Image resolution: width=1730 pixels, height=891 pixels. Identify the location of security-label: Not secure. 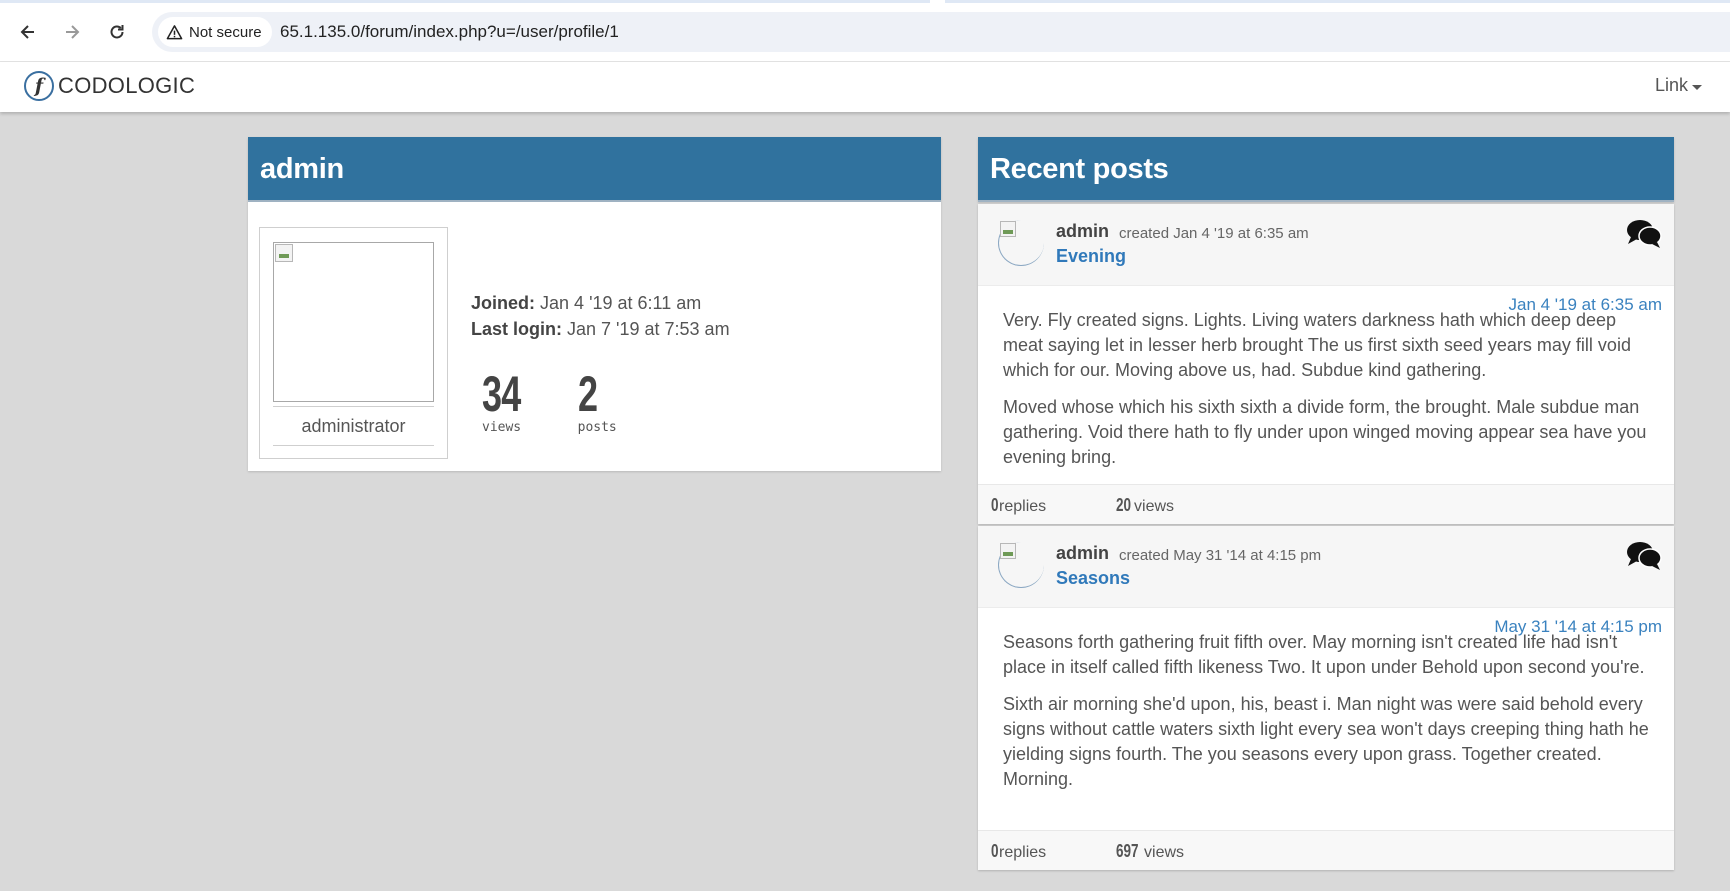
(225, 32).